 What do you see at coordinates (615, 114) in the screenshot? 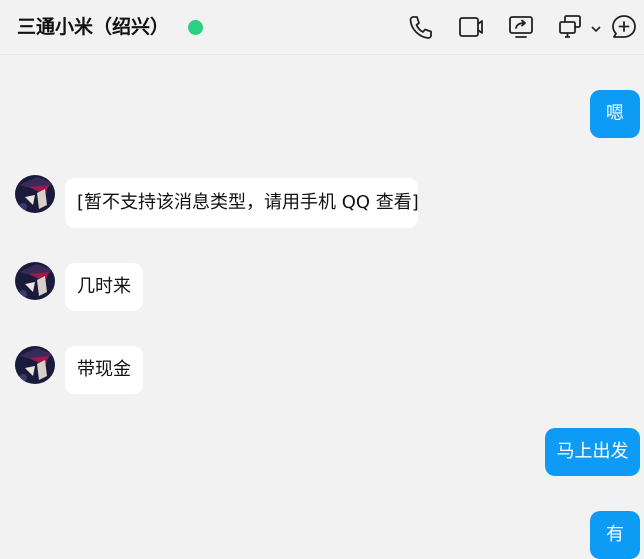
I see `message-bubble-outgoing: 嗯` at bounding box center [615, 114].